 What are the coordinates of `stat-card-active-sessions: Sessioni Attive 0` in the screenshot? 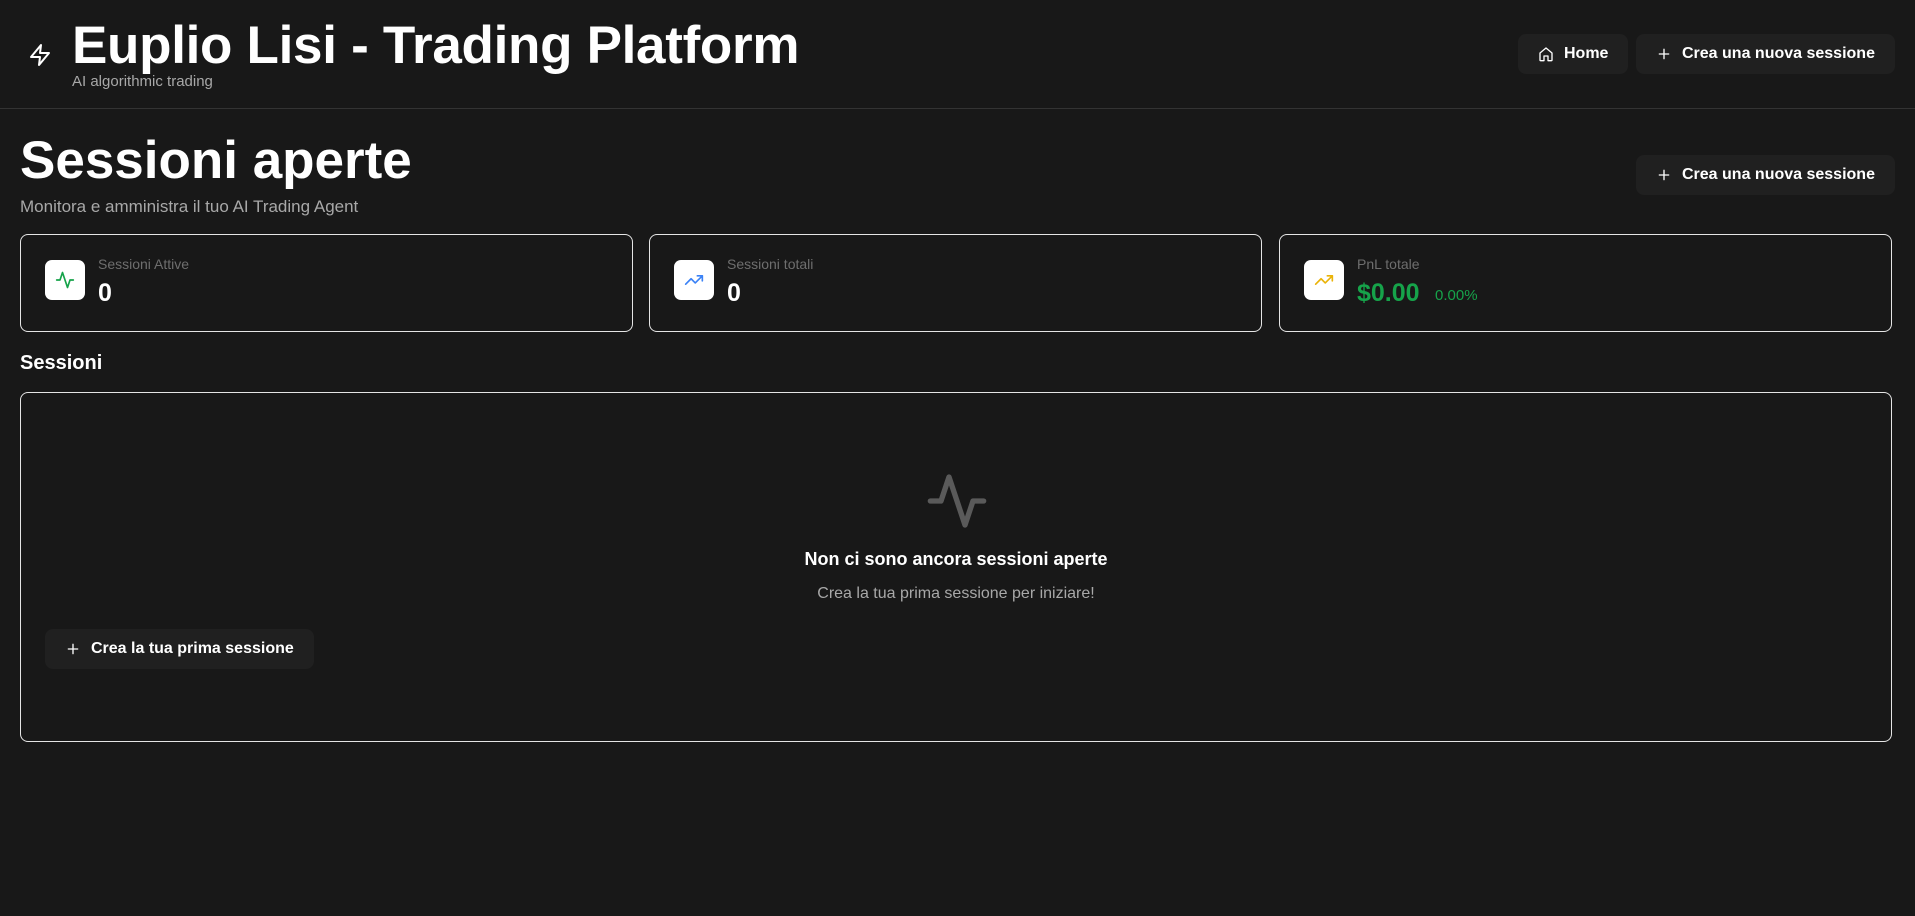 It's located at (326, 283).